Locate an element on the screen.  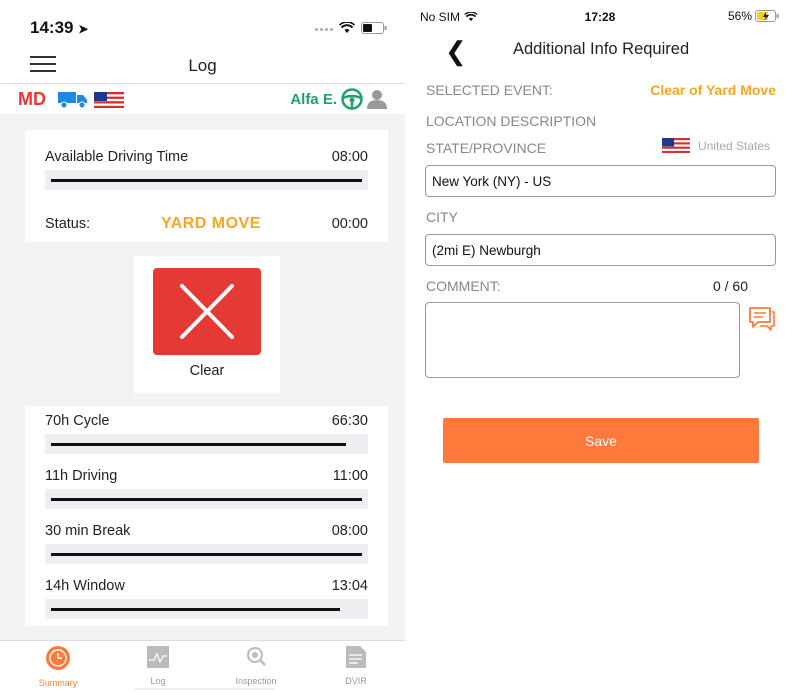
tab-dvir: DVIR is located at coordinates (356, 665).